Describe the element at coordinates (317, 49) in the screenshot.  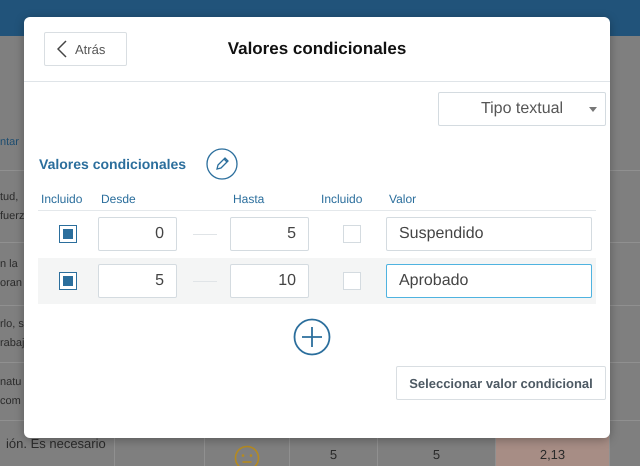
I see `dialog-title: Valores condicionales` at that location.